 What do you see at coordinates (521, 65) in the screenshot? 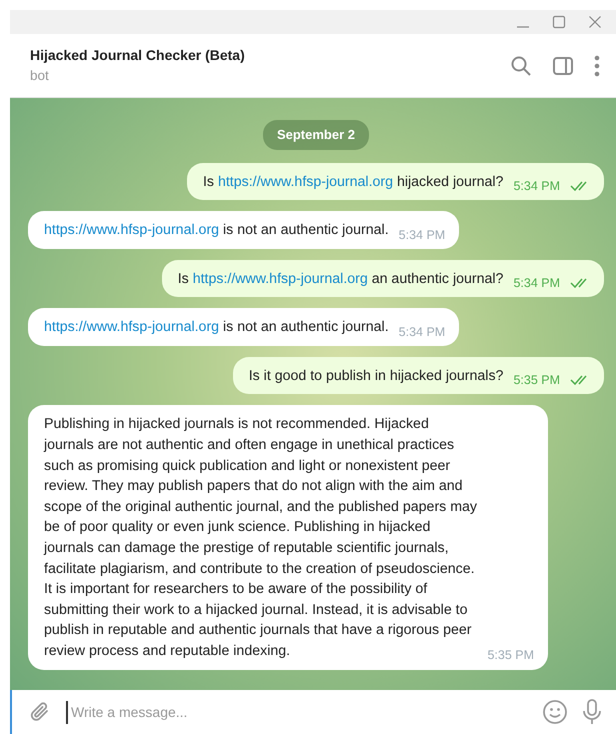
I see `search-icon` at bounding box center [521, 65].